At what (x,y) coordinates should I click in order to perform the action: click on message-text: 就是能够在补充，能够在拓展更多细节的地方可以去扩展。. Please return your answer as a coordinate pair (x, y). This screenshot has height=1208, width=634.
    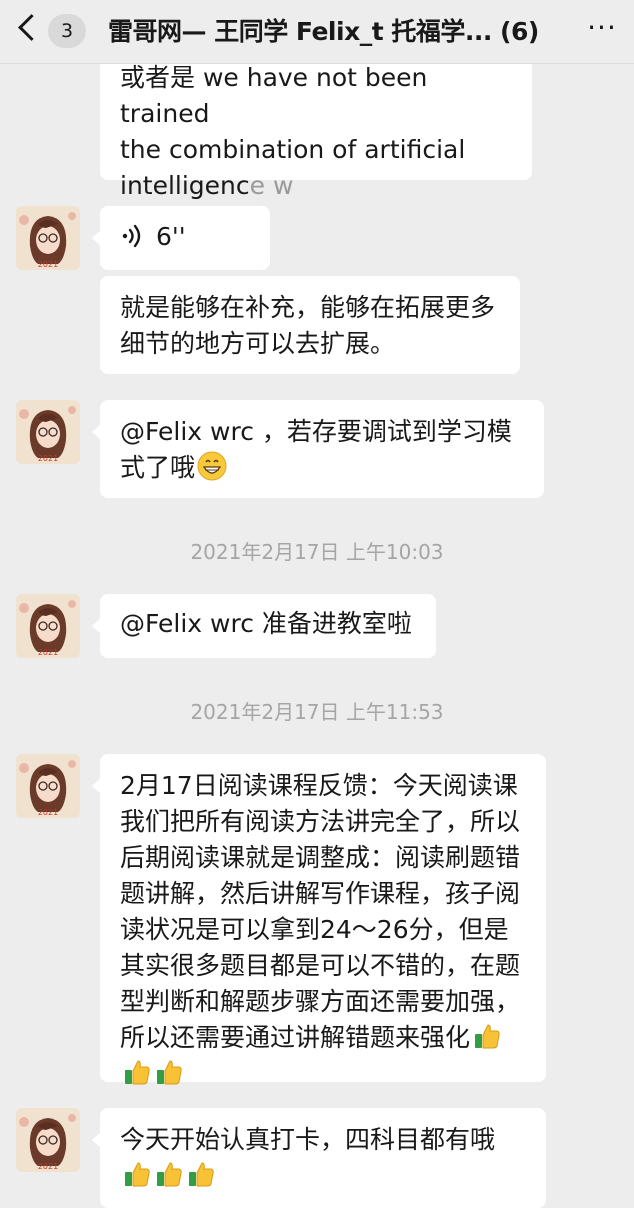
    Looking at the image, I should click on (308, 325).